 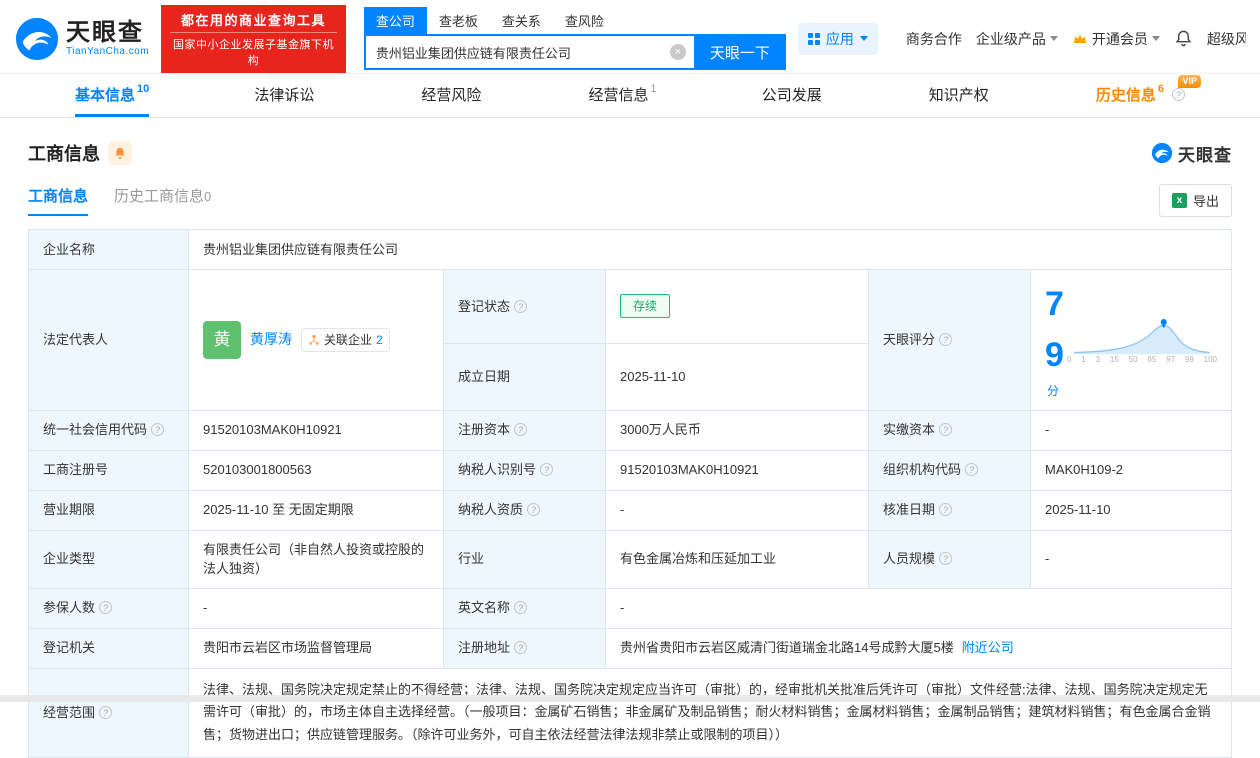 What do you see at coordinates (1131, 470) in the screenshot?
I see `org-code-value: MAK0H109-2` at bounding box center [1131, 470].